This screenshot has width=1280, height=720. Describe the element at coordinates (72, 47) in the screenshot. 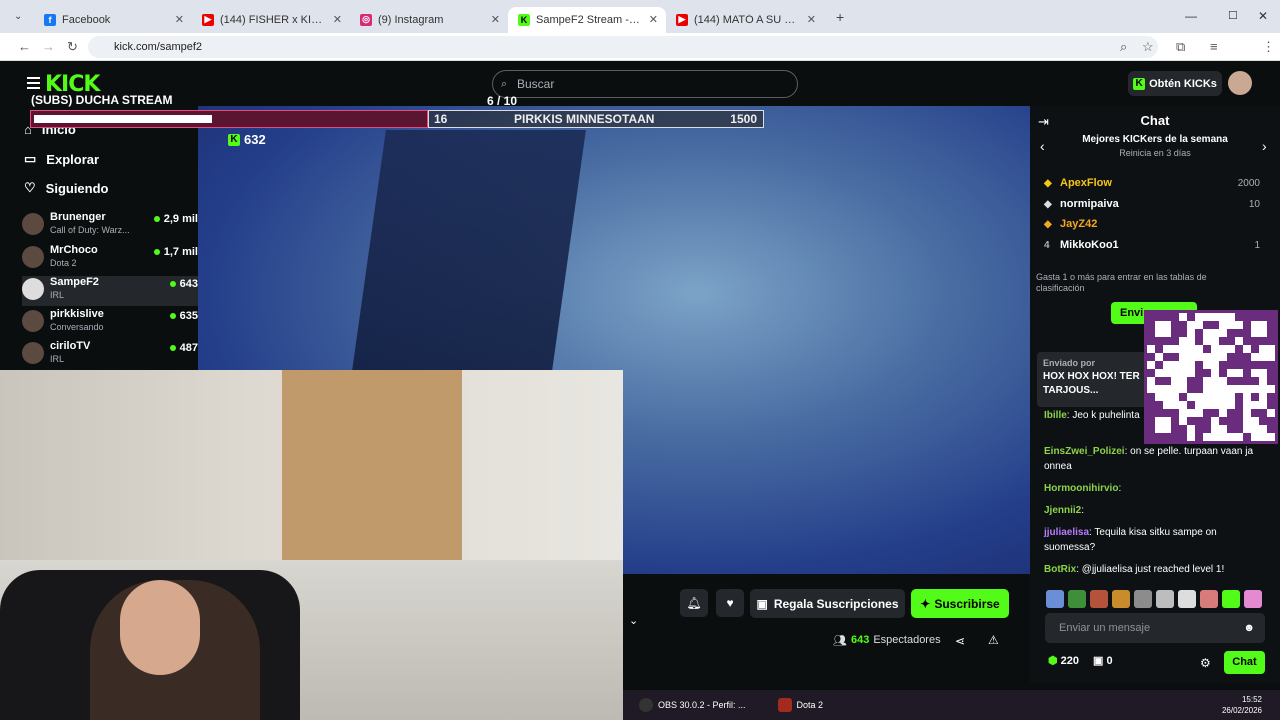

I see `reload-icon: ↻` at that location.